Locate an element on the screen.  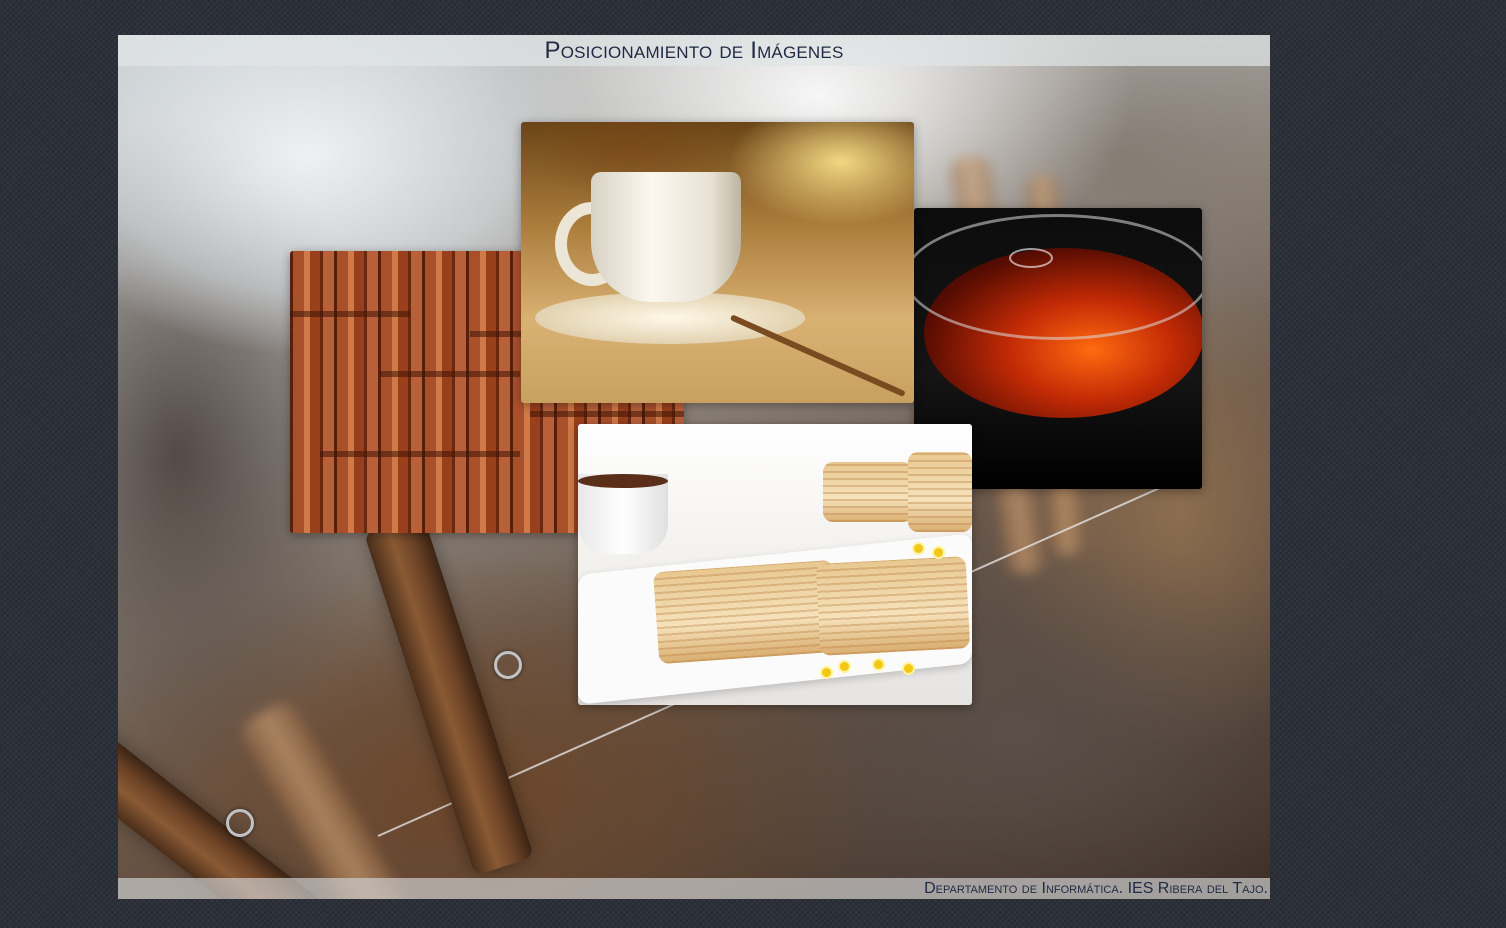
pastry-photo is located at coordinates (775, 564).